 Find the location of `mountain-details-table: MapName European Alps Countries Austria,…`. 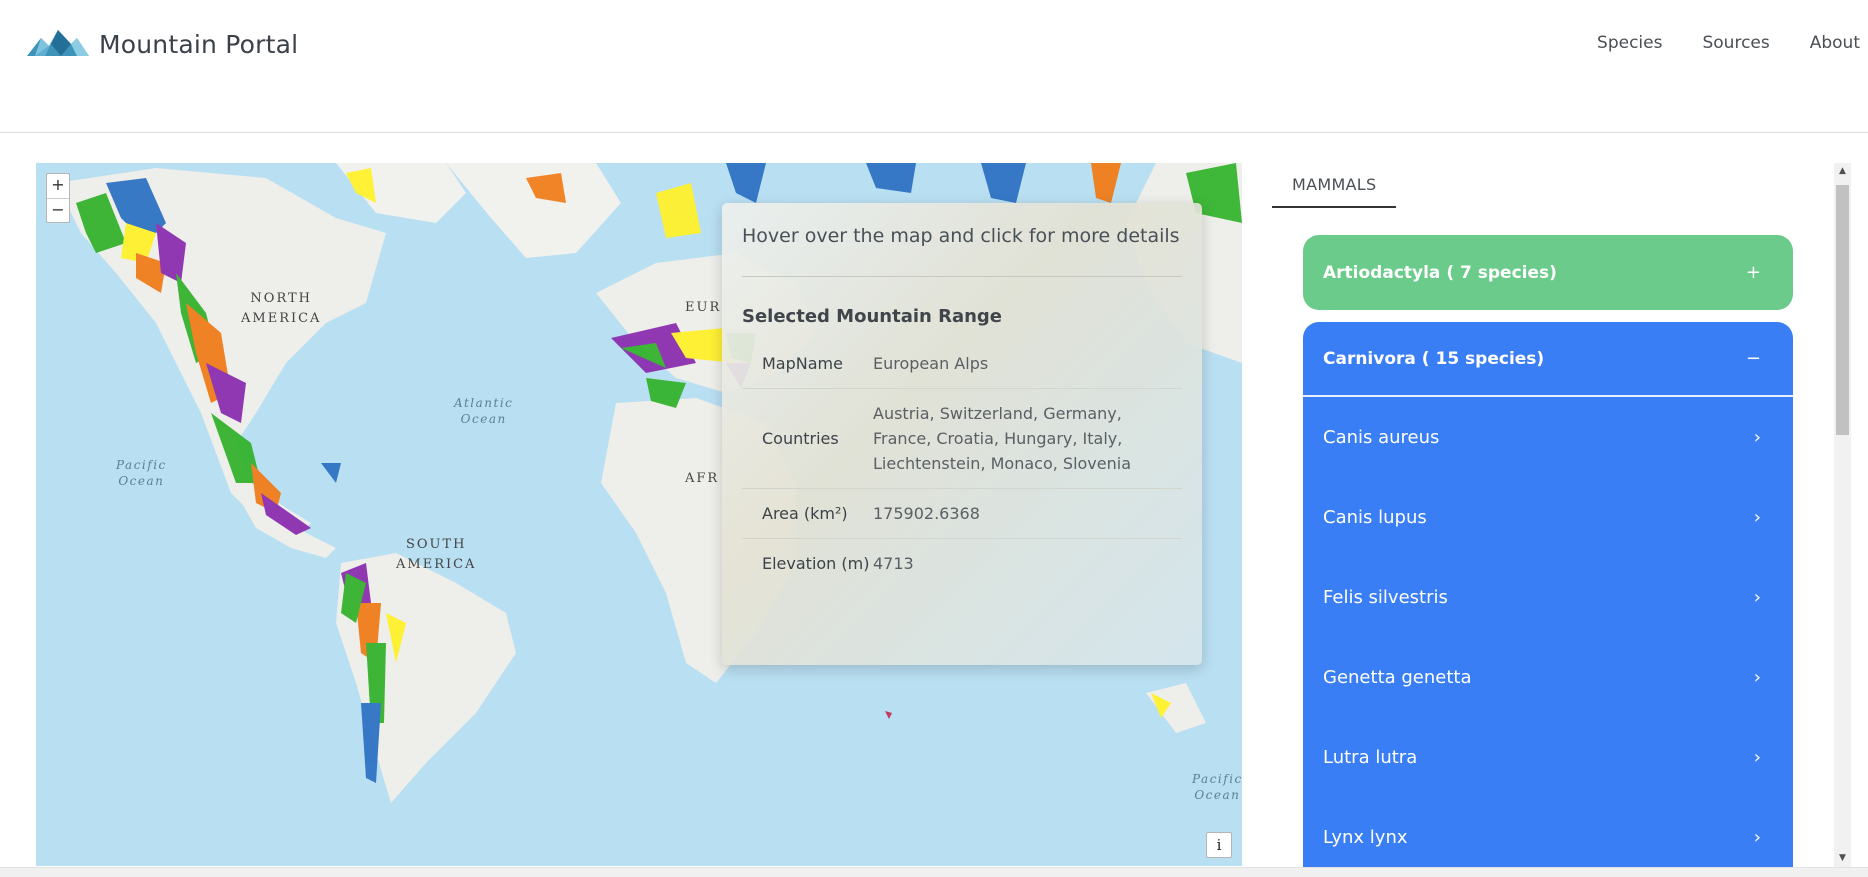

mountain-details-table: MapName European Alps Countries Austria,… is located at coordinates (962, 463).